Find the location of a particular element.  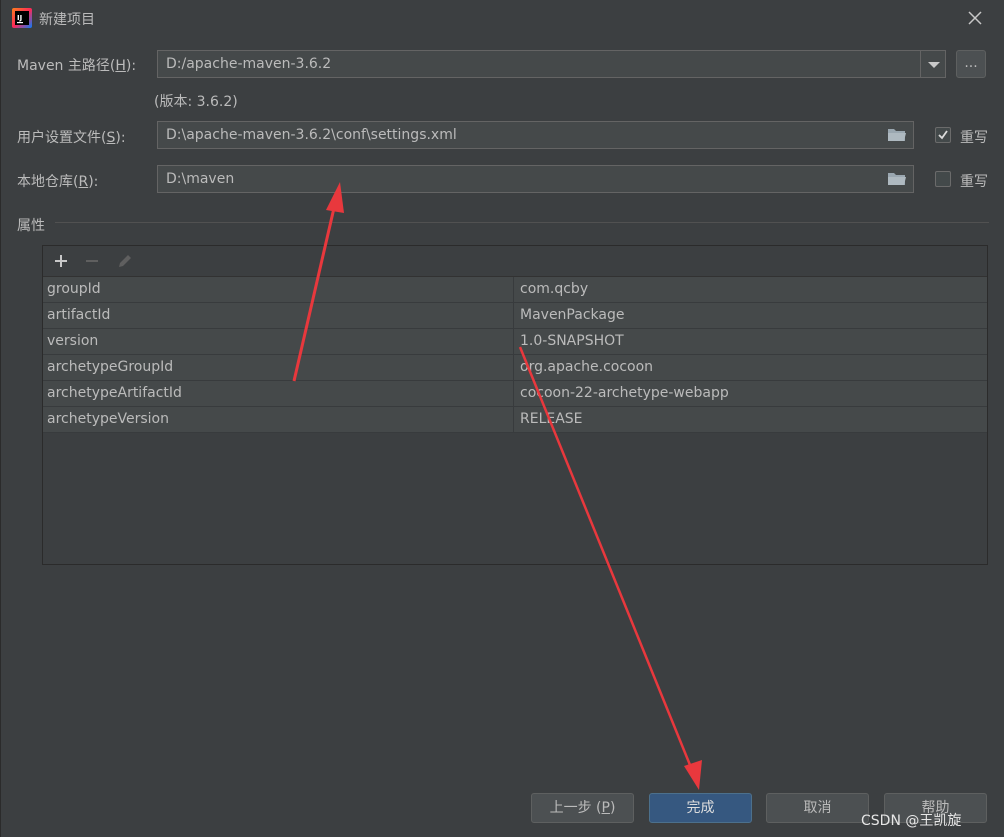

intellij-icon: IJ is located at coordinates (22, 18).